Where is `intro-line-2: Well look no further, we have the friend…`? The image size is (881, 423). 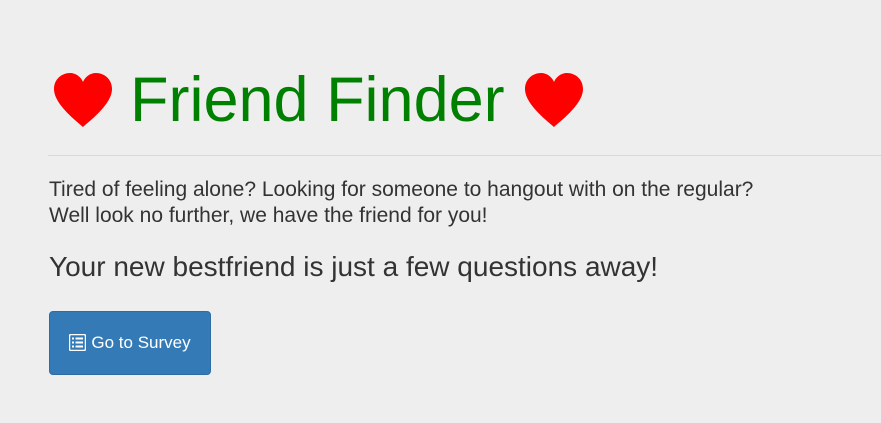 intro-line-2: Well look no further, we have the friend… is located at coordinates (268, 215).